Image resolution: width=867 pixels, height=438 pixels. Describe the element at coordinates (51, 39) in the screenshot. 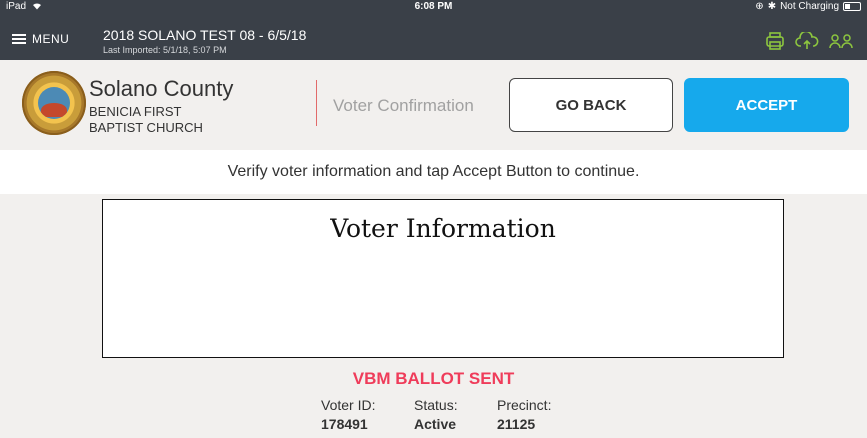

I see `menu-label: MENU` at that location.